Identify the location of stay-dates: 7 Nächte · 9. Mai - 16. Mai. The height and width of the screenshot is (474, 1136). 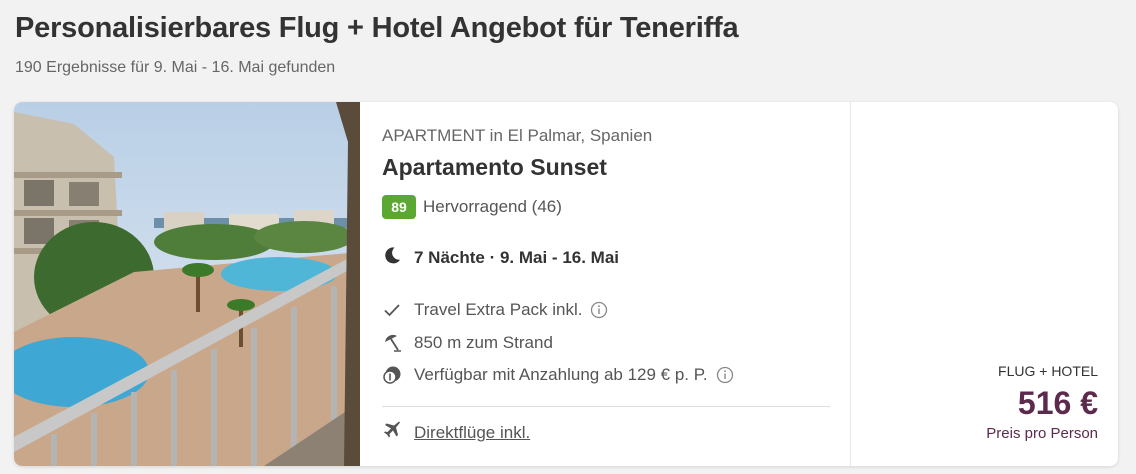
(517, 257).